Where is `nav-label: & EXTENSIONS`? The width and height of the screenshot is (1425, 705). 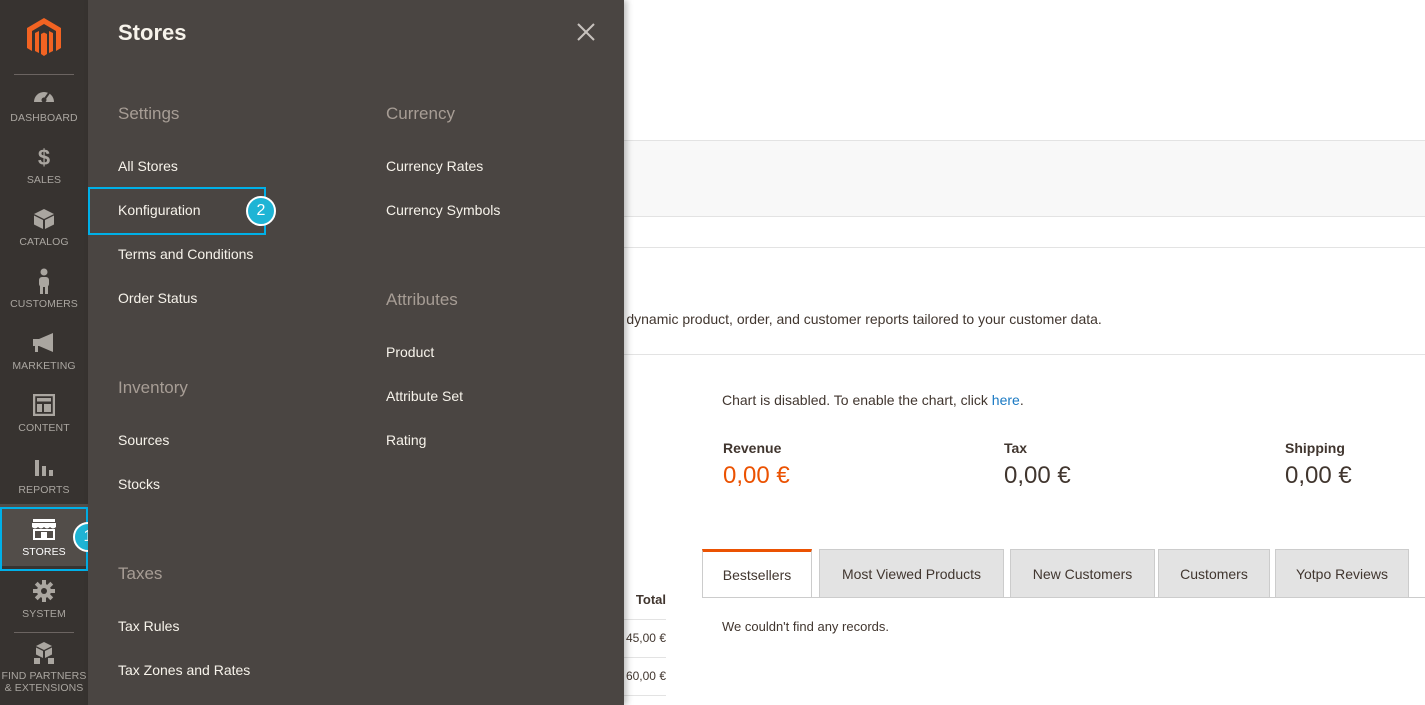
nav-label: & EXTENSIONS is located at coordinates (44, 688).